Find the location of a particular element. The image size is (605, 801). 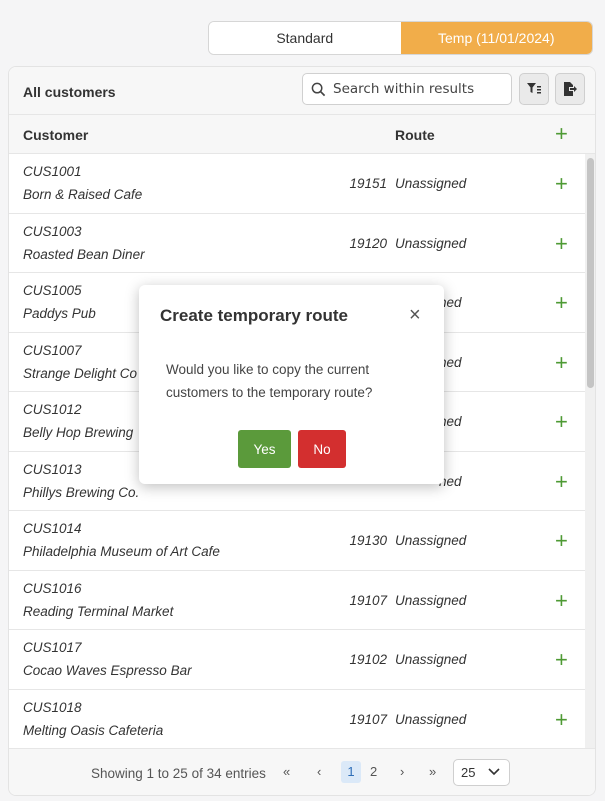

page-size-value: 25 is located at coordinates (468, 772).